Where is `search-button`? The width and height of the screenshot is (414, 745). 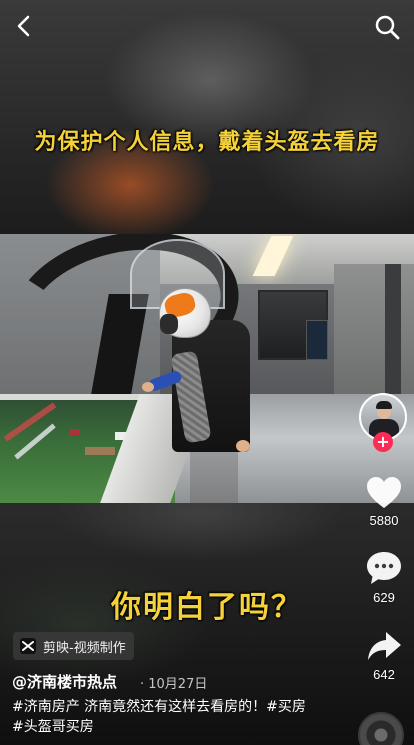 search-button is located at coordinates (387, 27).